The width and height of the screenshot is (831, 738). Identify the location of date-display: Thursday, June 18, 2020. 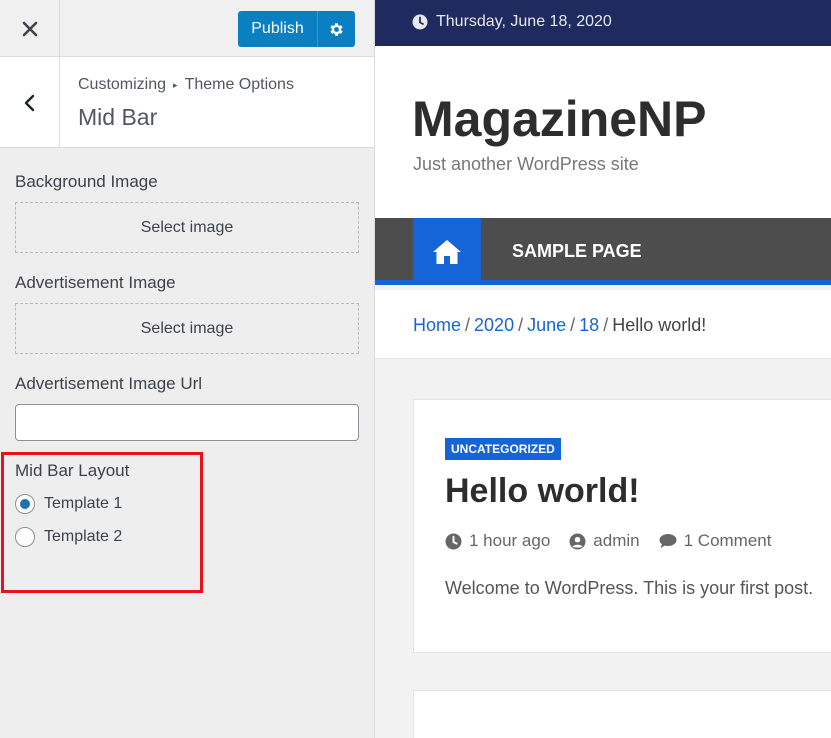
(512, 22).